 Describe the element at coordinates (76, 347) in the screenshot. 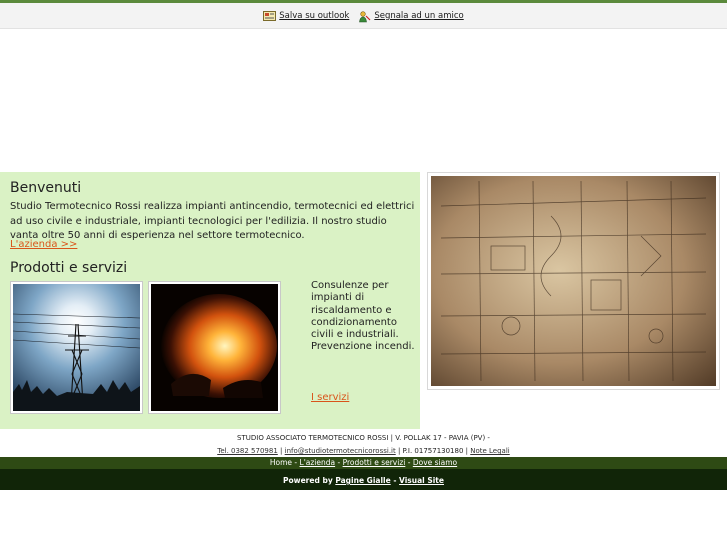

I see `power-pylon-image` at that location.